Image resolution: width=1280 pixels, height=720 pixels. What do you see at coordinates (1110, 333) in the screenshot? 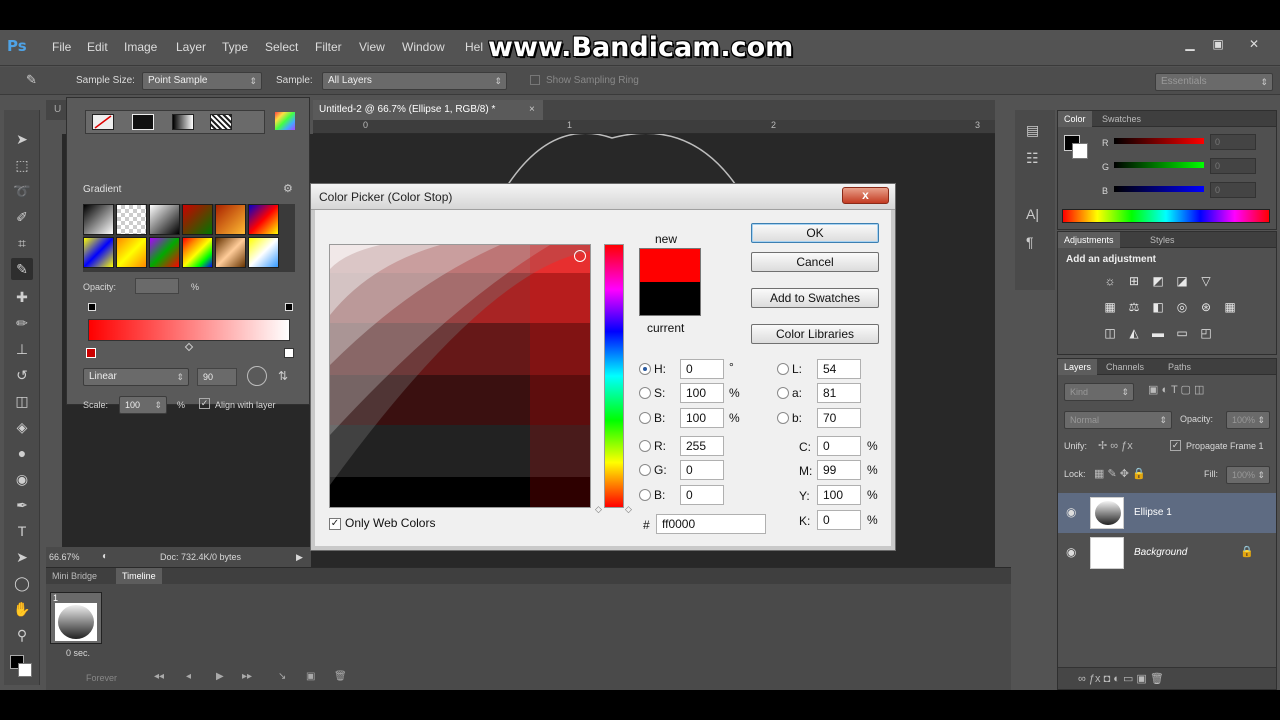
I see `invert-icon: ◫` at bounding box center [1110, 333].